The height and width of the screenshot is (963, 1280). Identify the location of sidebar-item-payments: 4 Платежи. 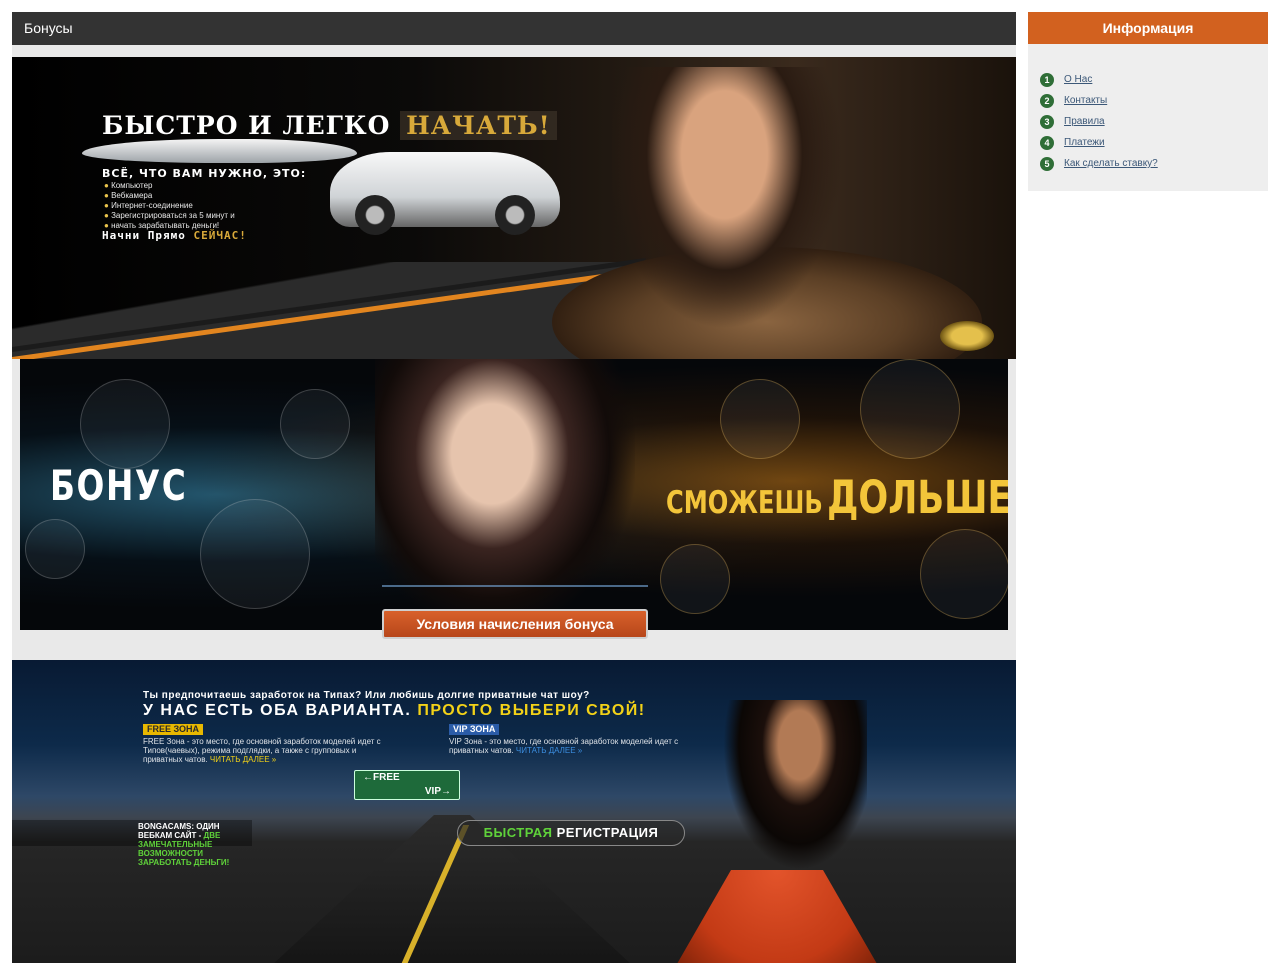
(1154, 142).